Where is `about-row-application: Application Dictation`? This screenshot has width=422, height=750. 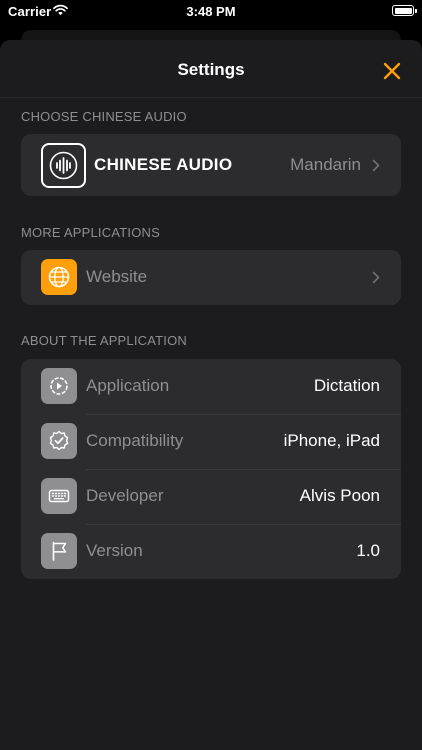 about-row-application: Application Dictation is located at coordinates (211, 386).